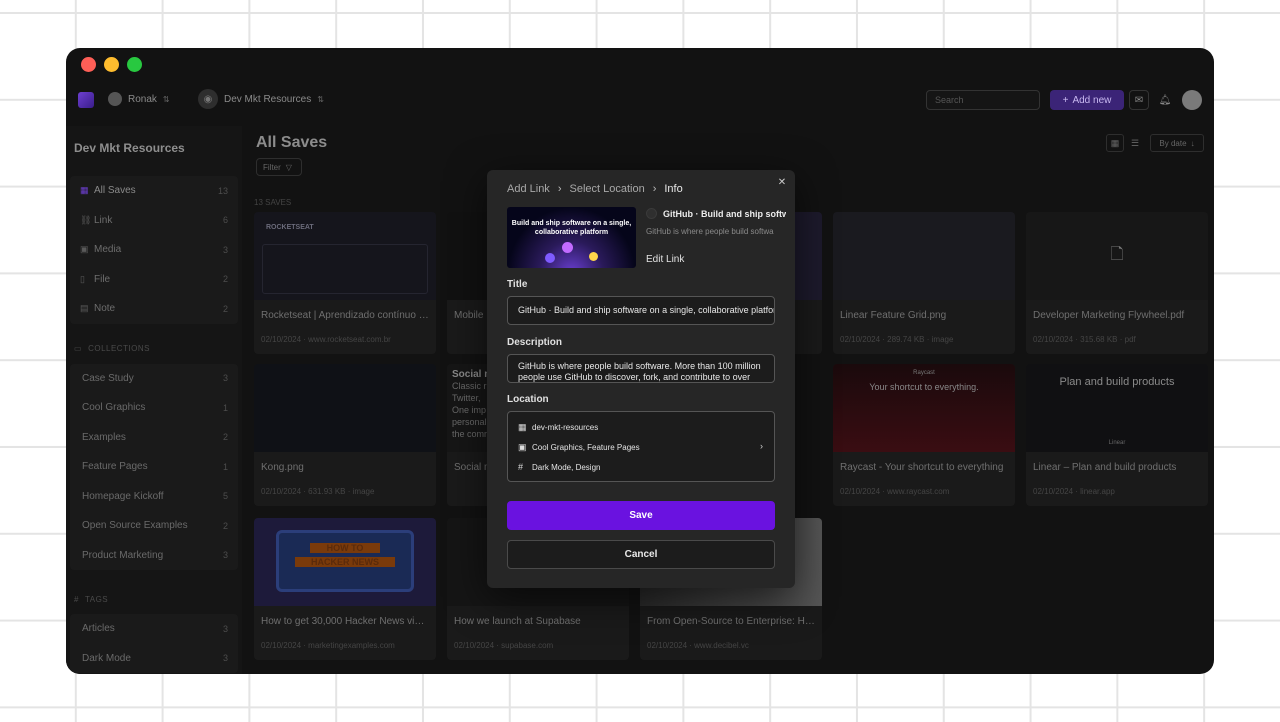 This screenshot has width=1280, height=722. I want to click on linear-tag: Linear, so click(1117, 443).